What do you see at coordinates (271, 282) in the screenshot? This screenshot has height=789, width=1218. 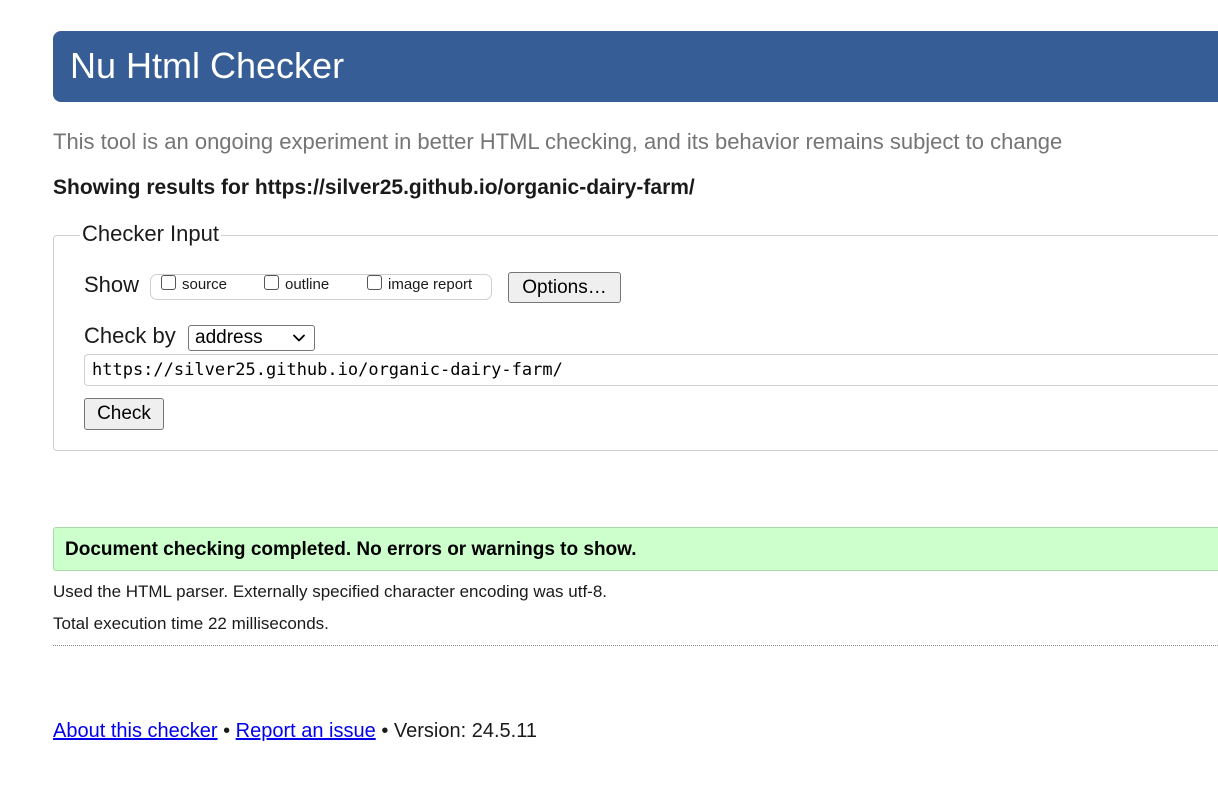 I see `outline-checkbox` at bounding box center [271, 282].